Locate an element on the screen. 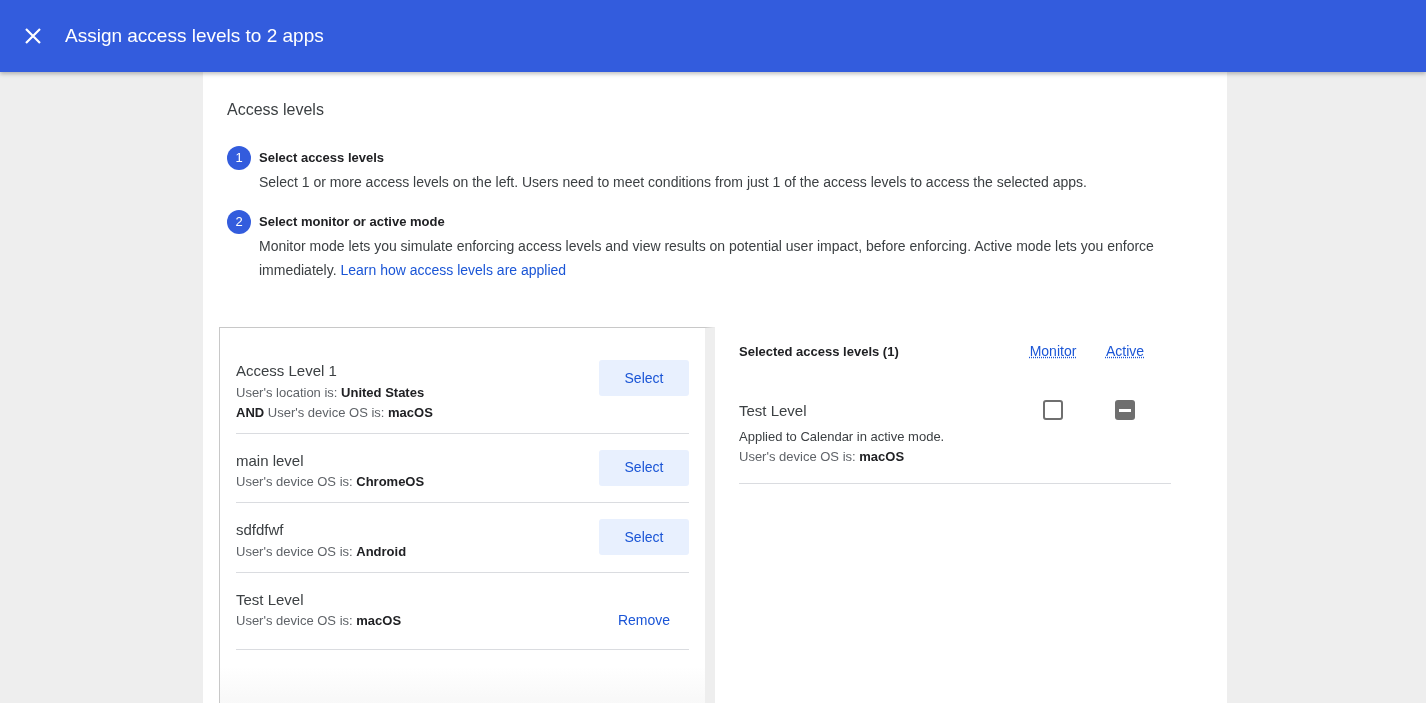 The image size is (1426, 703). condition-text: User's device OS is: Android is located at coordinates (321, 551).